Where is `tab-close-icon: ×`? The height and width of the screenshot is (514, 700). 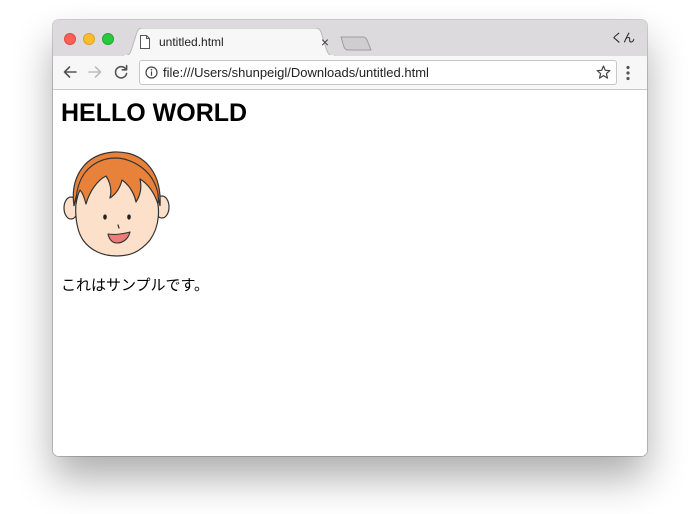 tab-close-icon: × is located at coordinates (325, 42).